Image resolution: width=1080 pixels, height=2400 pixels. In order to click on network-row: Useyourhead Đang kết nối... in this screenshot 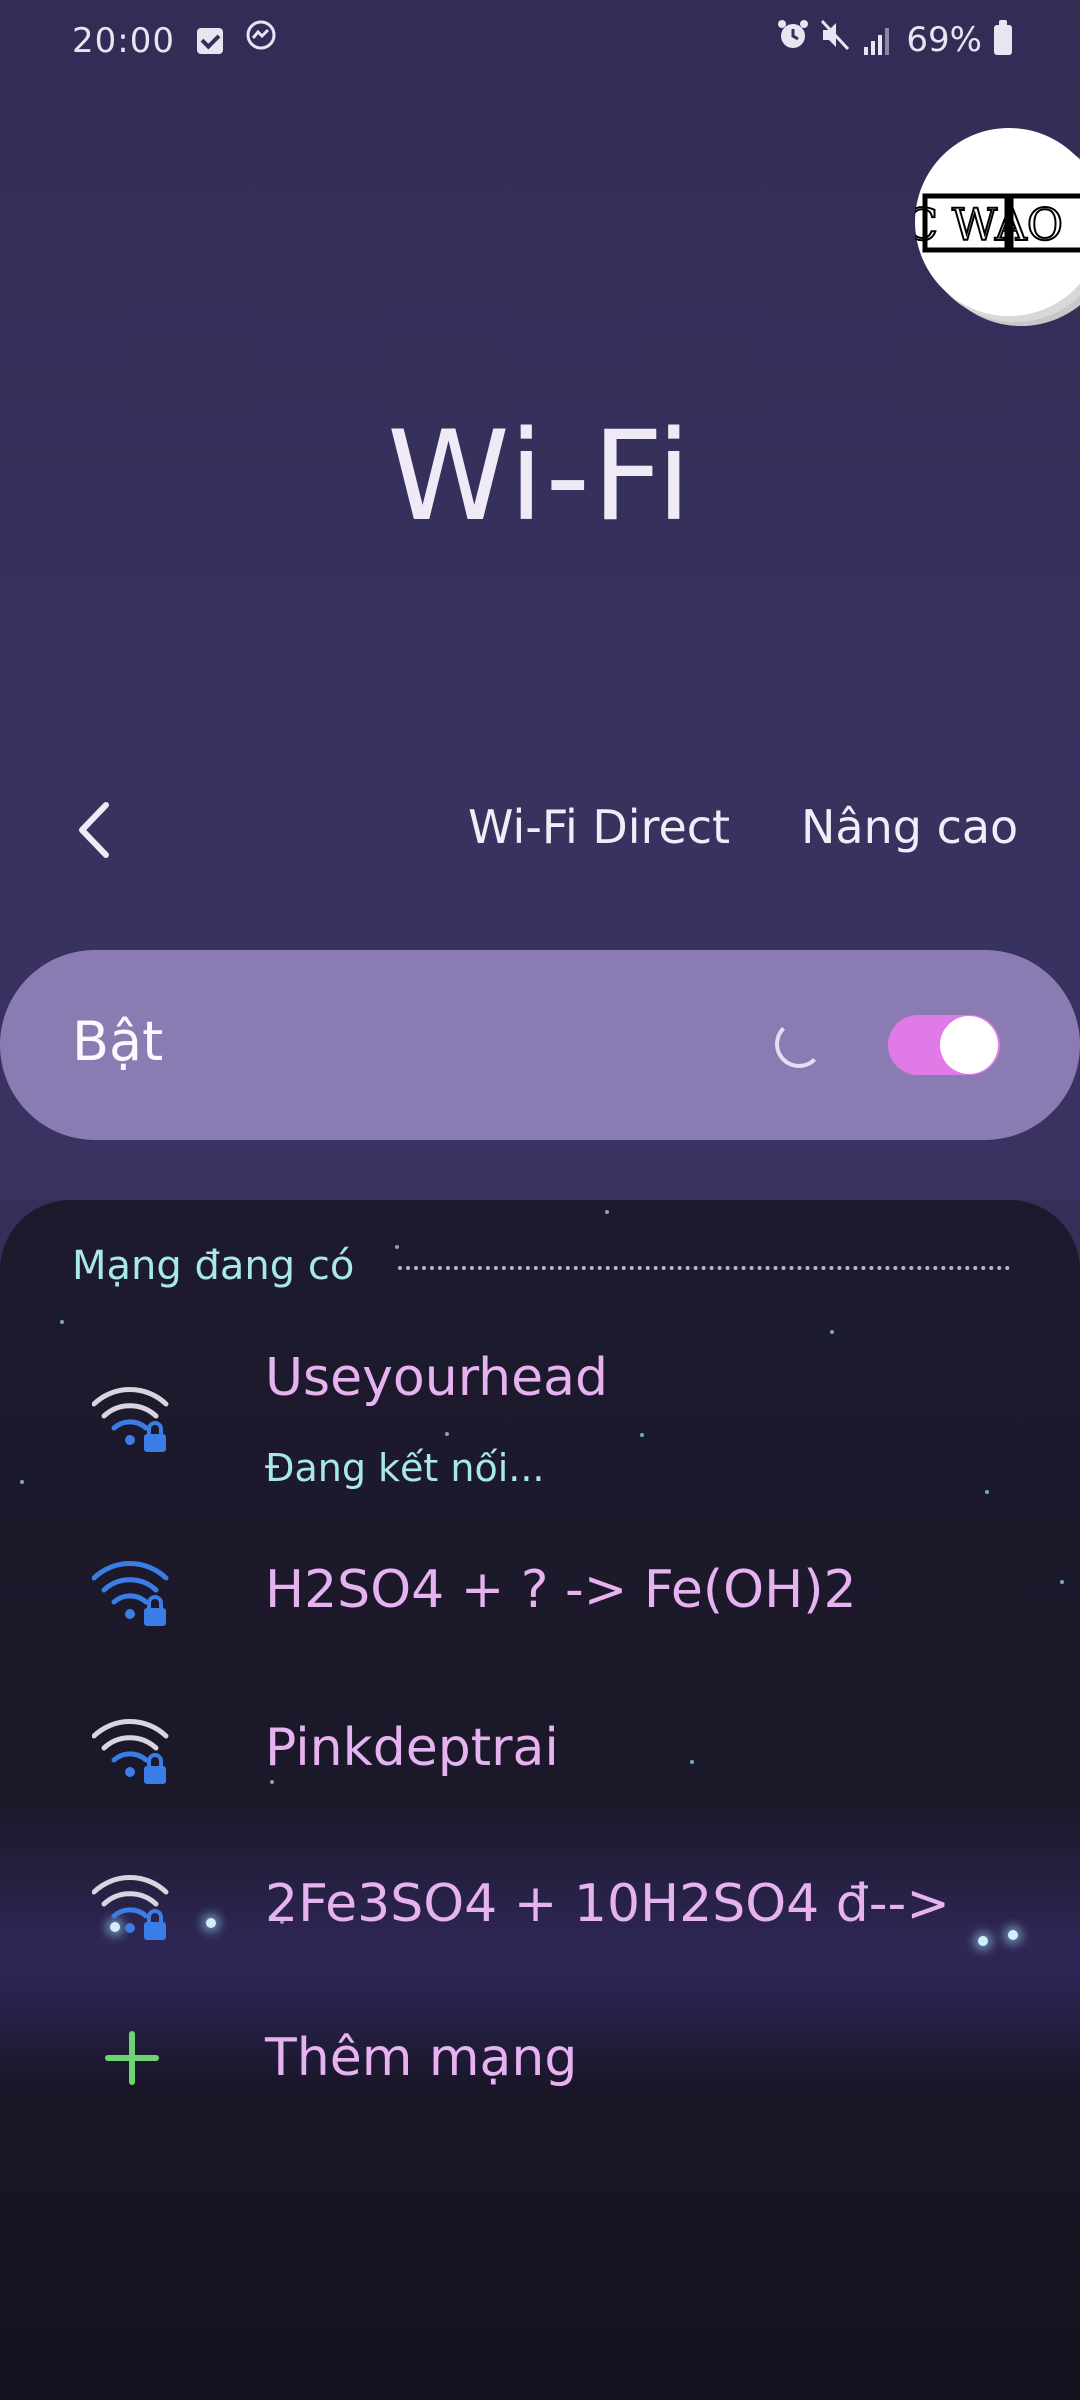, I will do `click(540, 1433)`.